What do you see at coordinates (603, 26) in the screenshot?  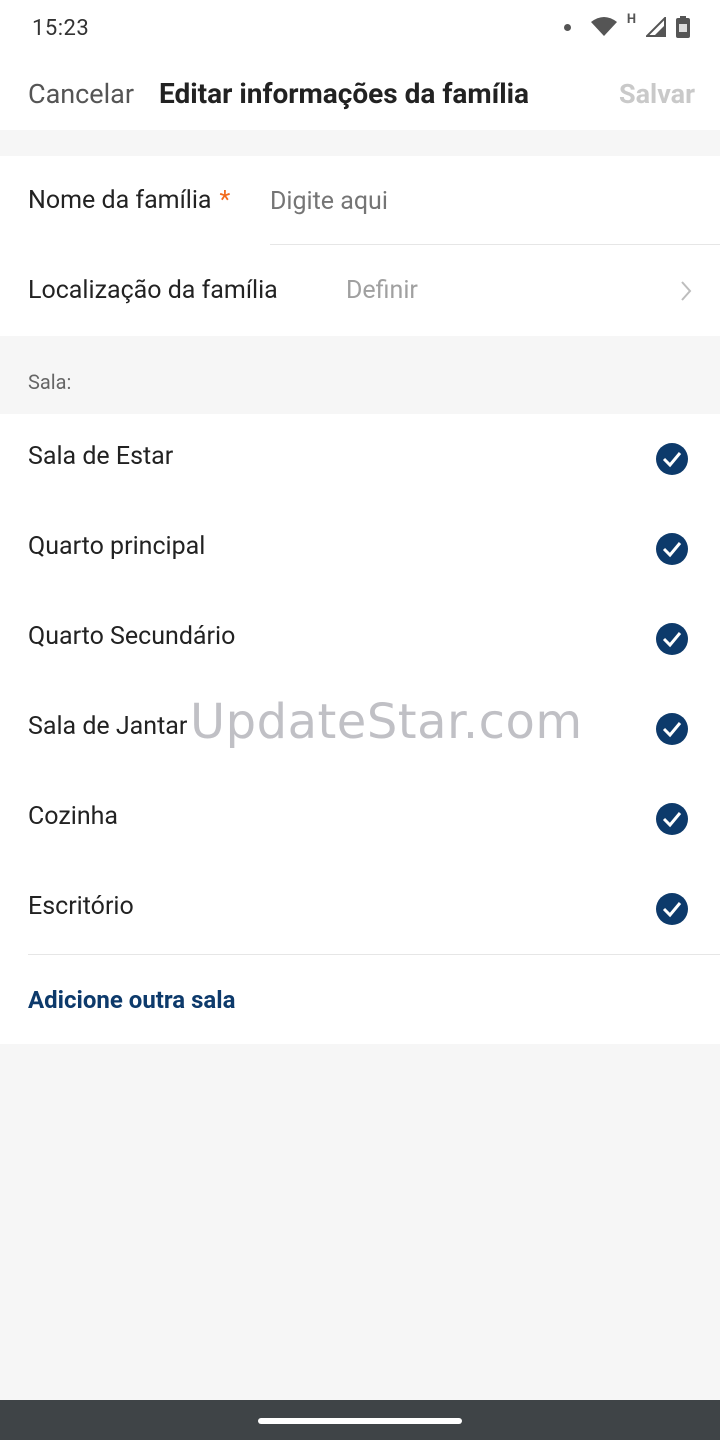 I see `wifi-icon` at bounding box center [603, 26].